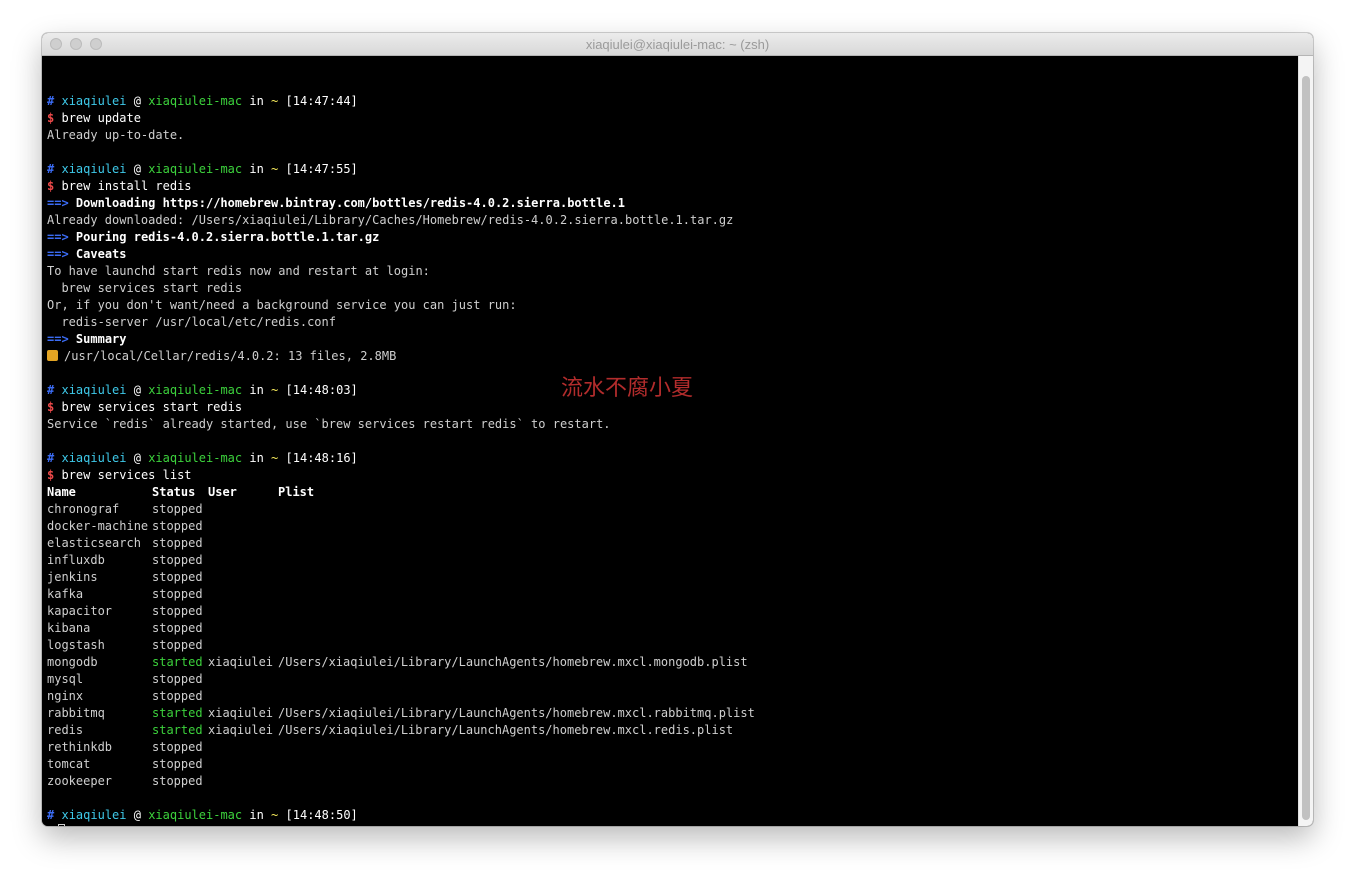 The width and height of the screenshot is (1355, 876). Describe the element at coordinates (401, 679) in the screenshot. I see `service-row: mysql stopped` at that location.